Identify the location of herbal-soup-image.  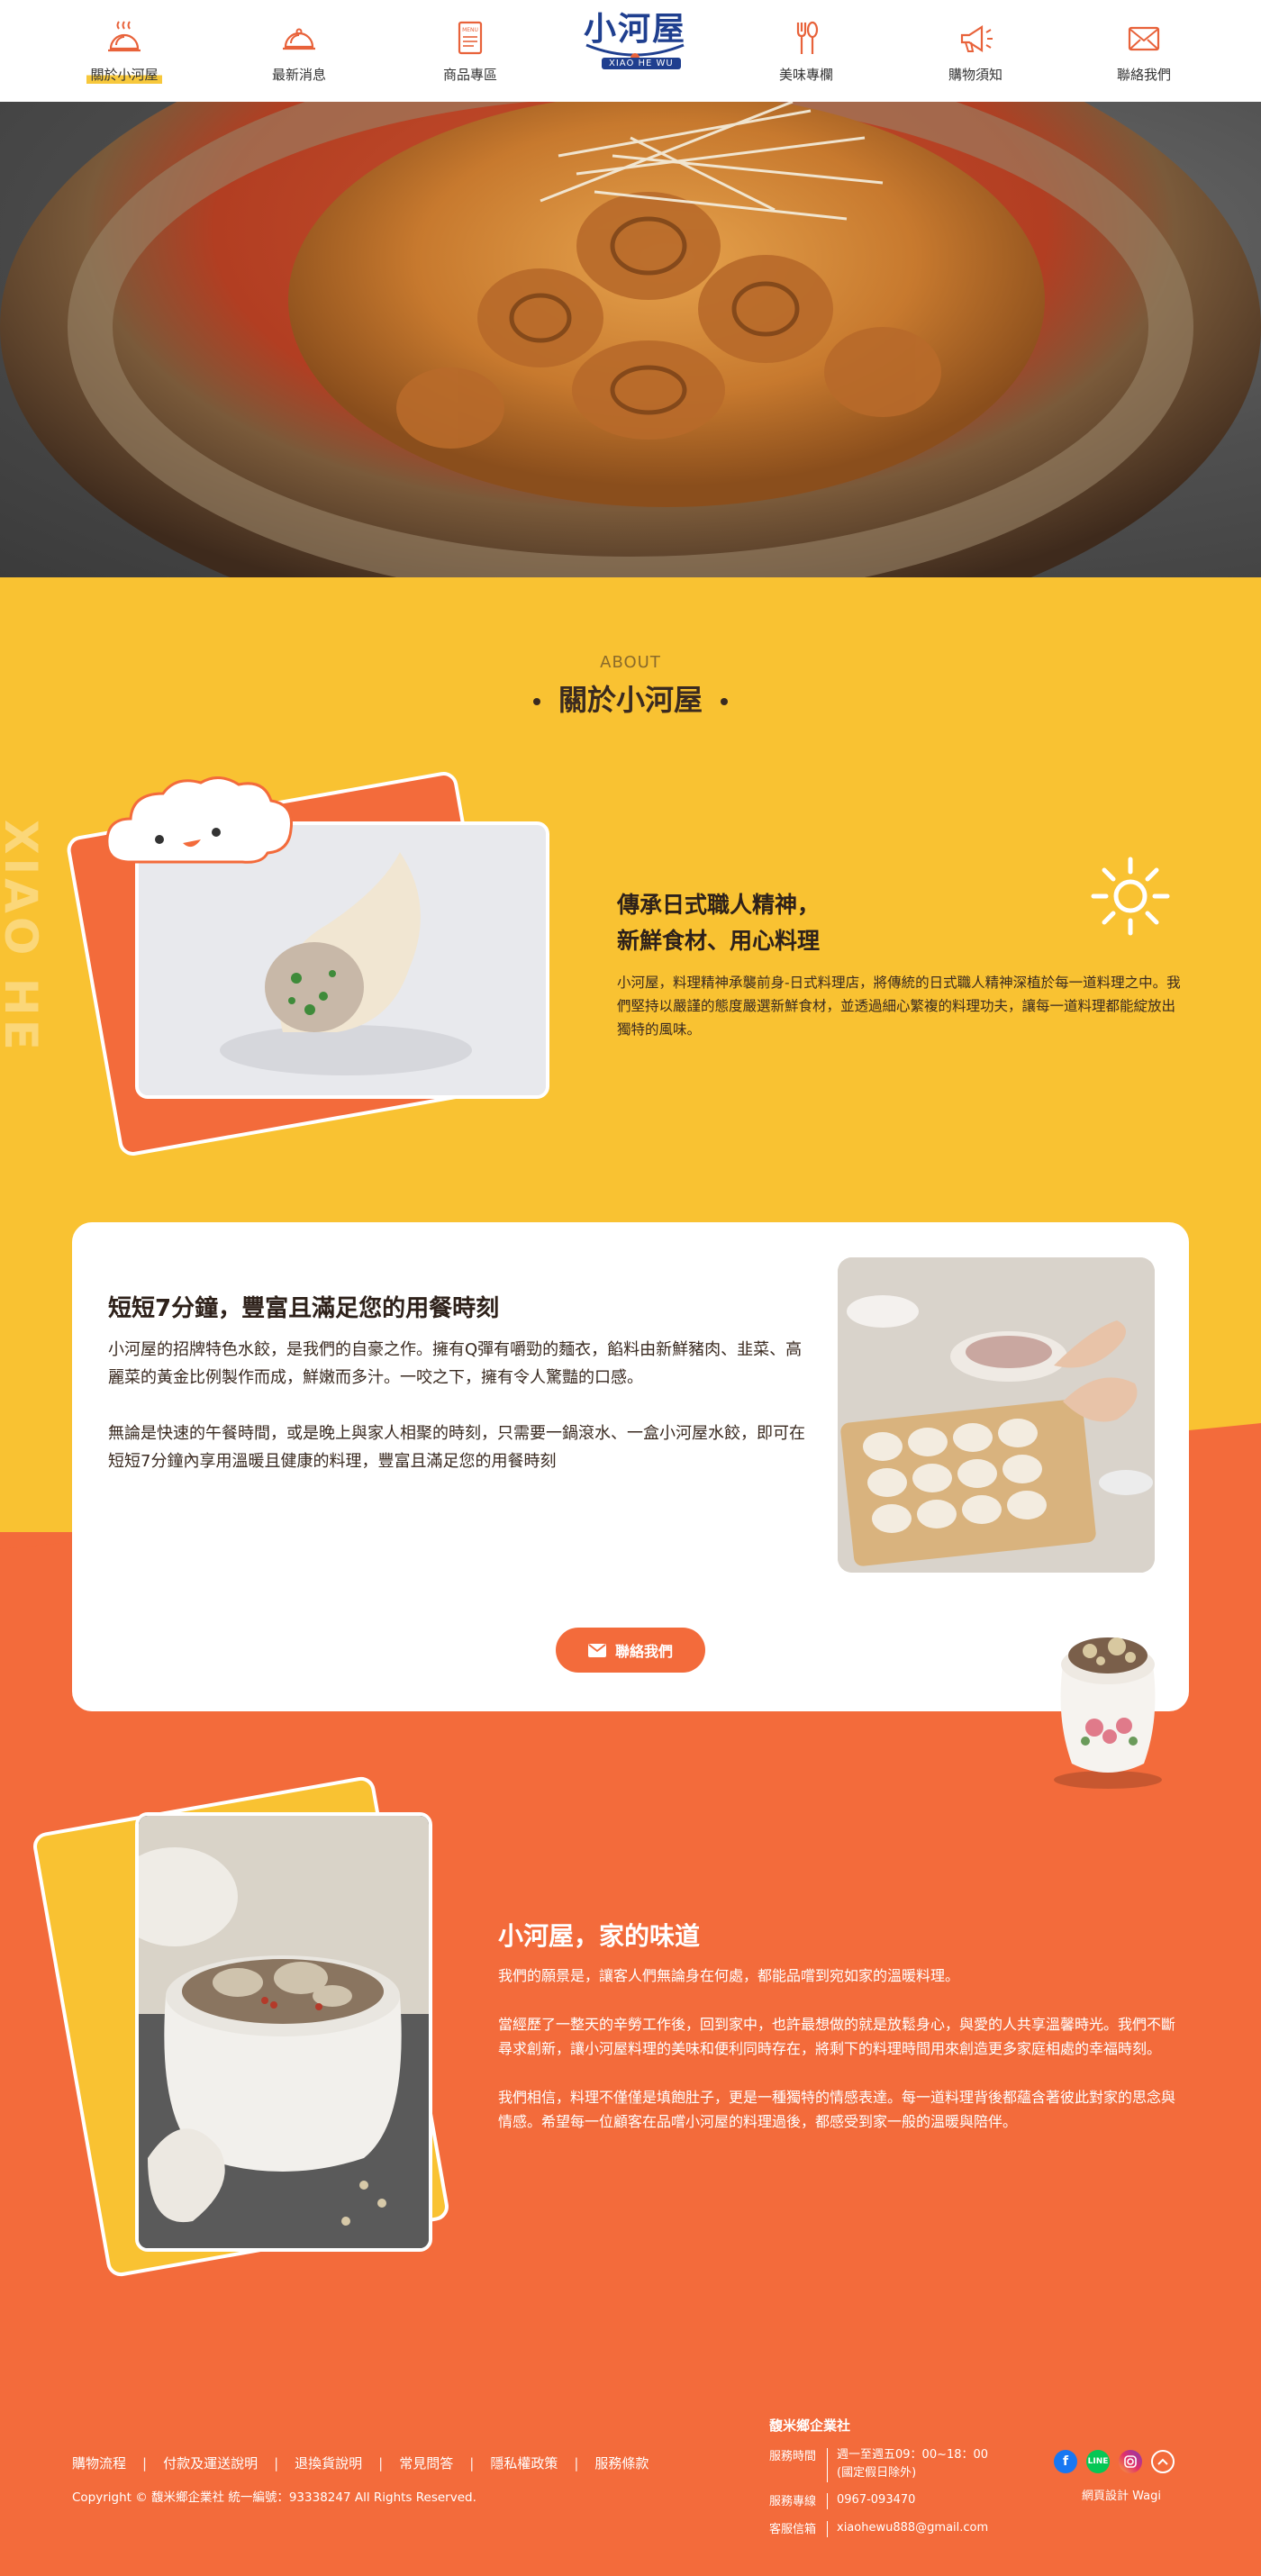
(284, 2032).